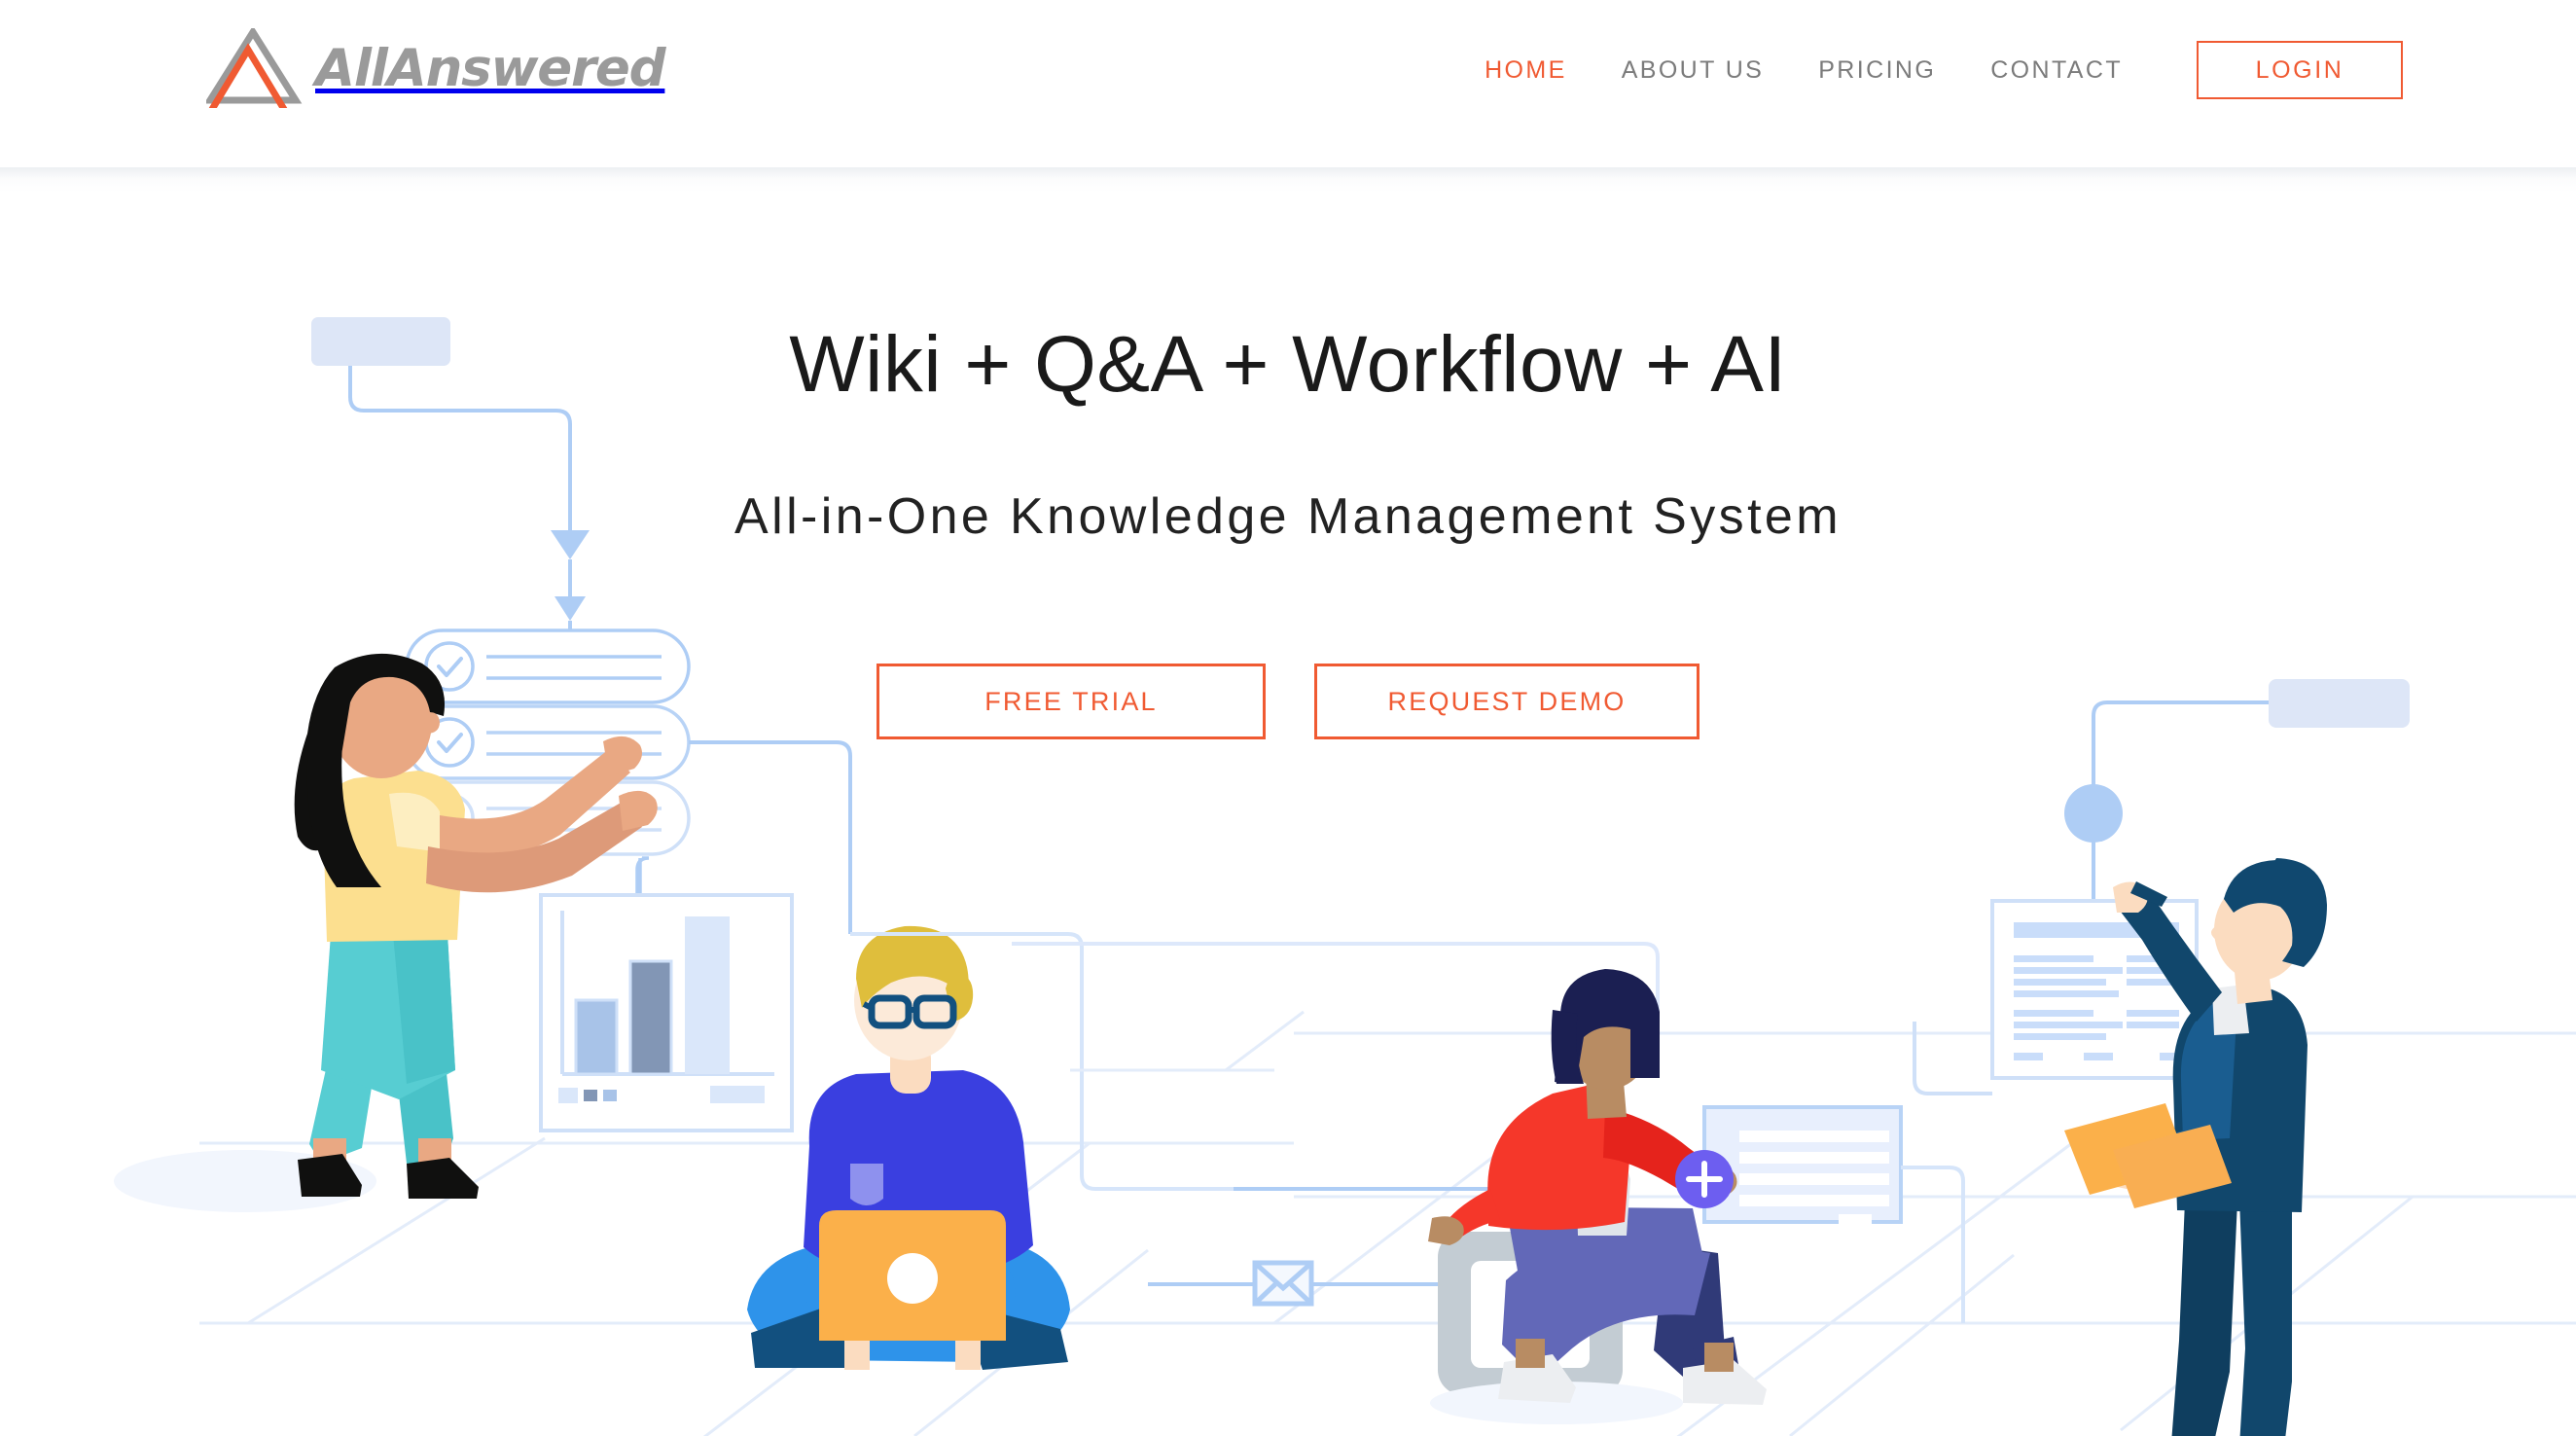 The image size is (2576, 1436). I want to click on page-subtitle: All-in-One Knowledge Management System, so click(1288, 516).